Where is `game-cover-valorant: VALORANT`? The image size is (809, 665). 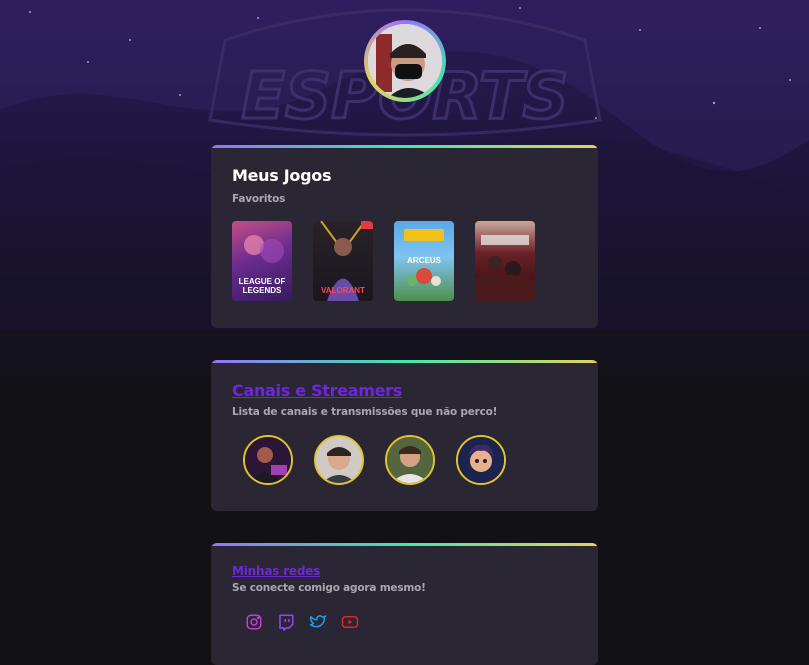
game-cover-valorant: VALORANT is located at coordinates (343, 261).